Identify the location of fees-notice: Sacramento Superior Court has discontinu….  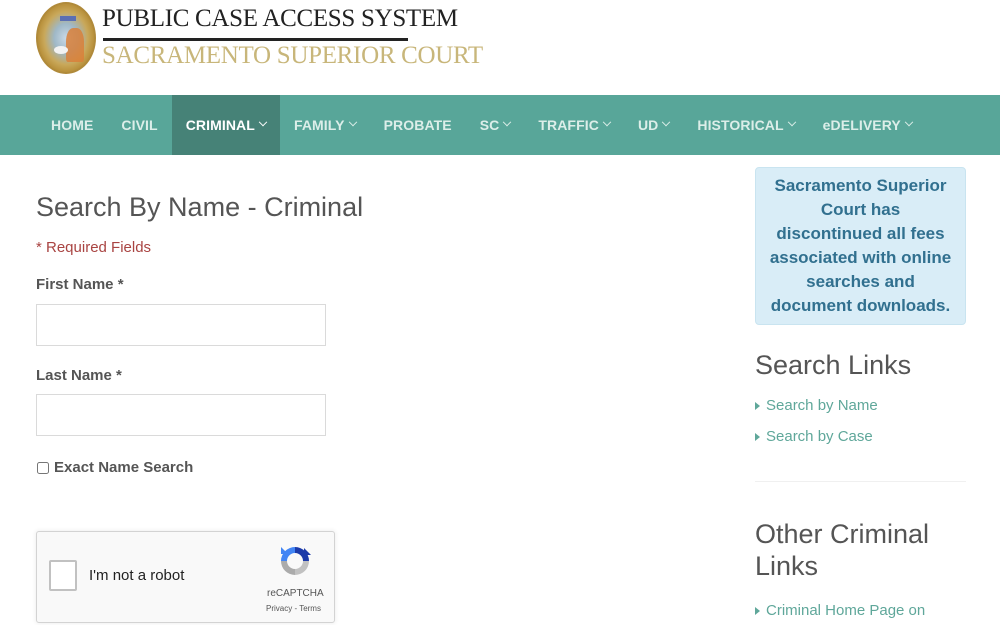
(860, 246).